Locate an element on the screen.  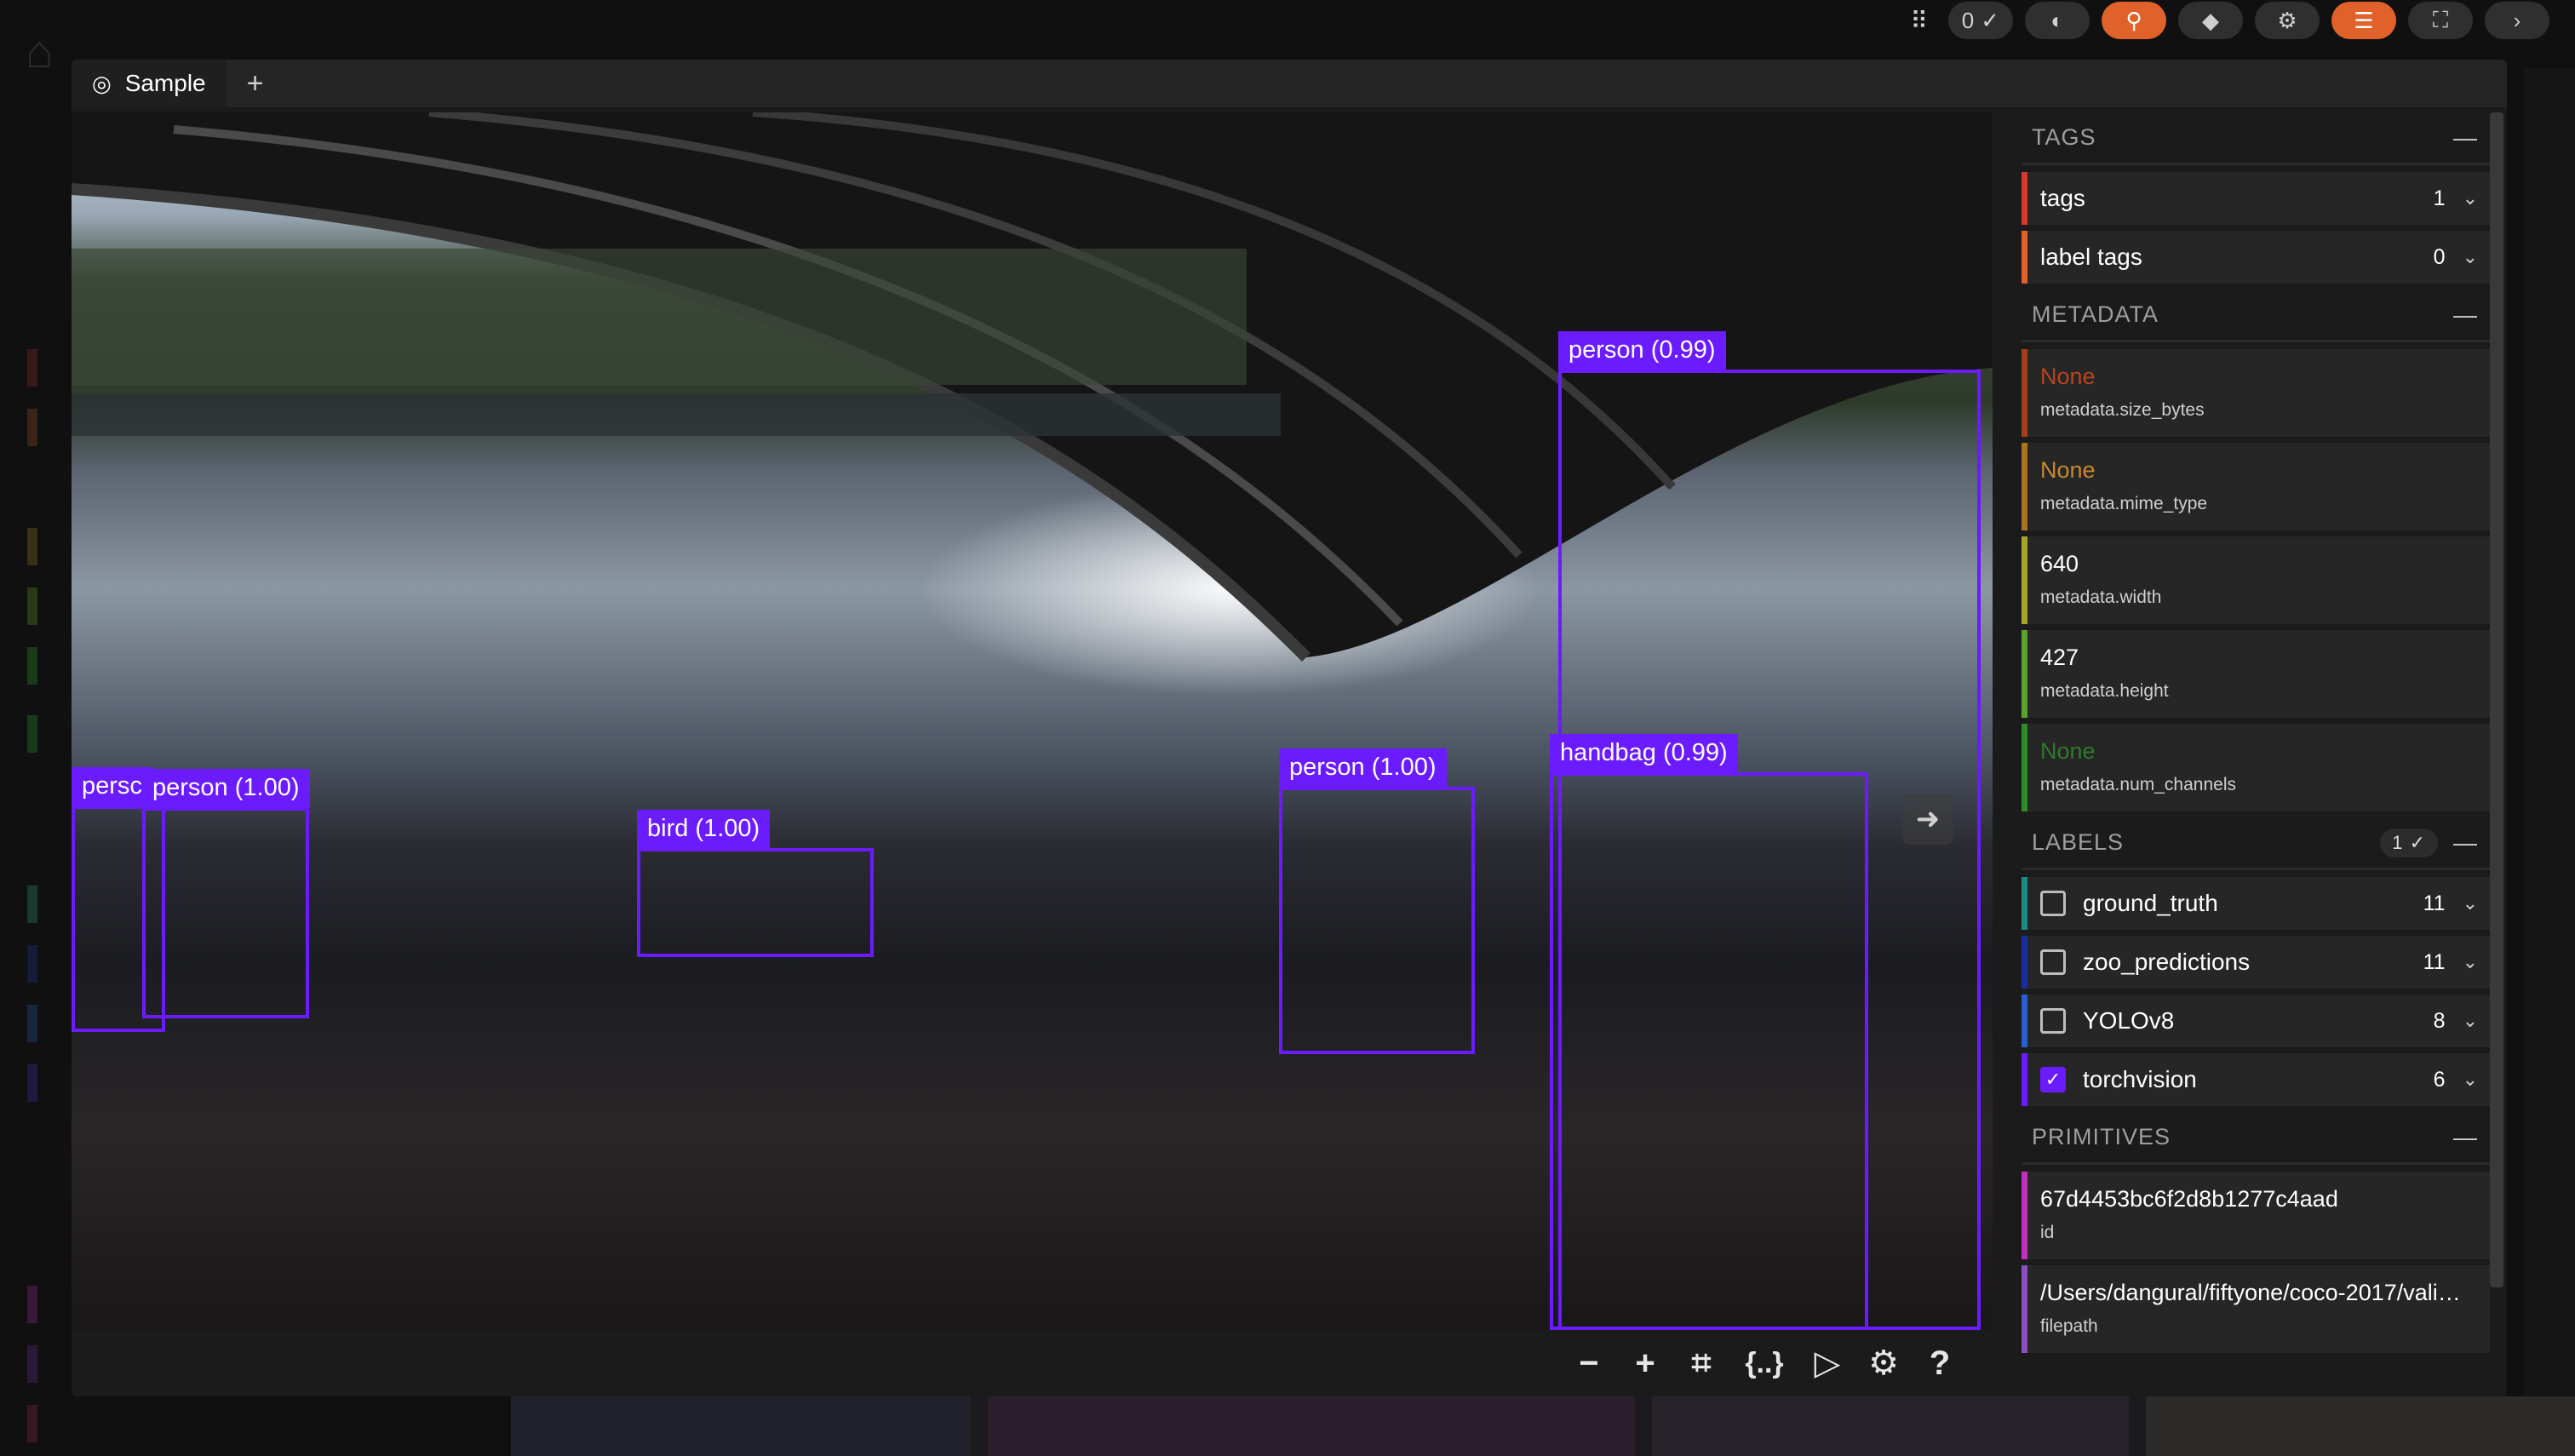
crop-icon: ⌗ is located at coordinates (1701, 1364).